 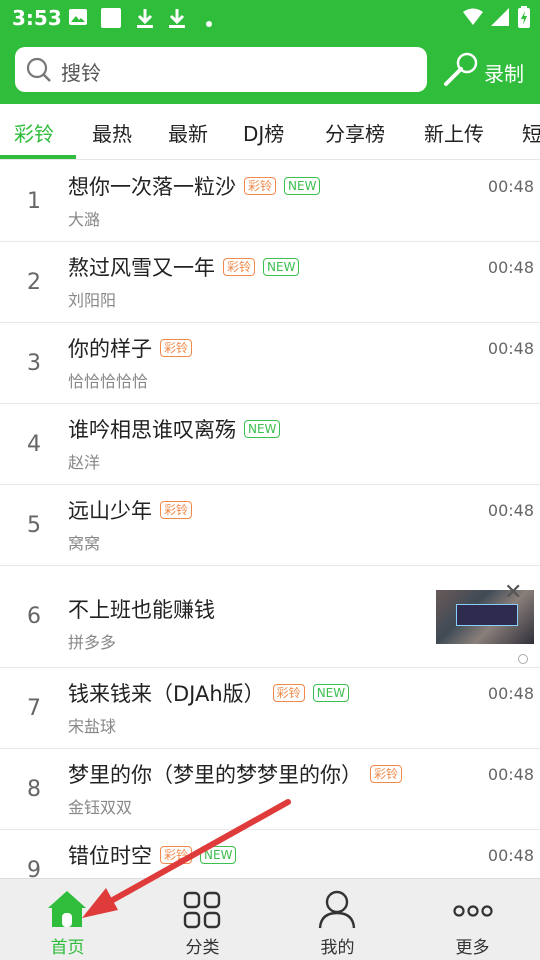 What do you see at coordinates (100, 807) in the screenshot?
I see `song-artist: 金钰双双` at bounding box center [100, 807].